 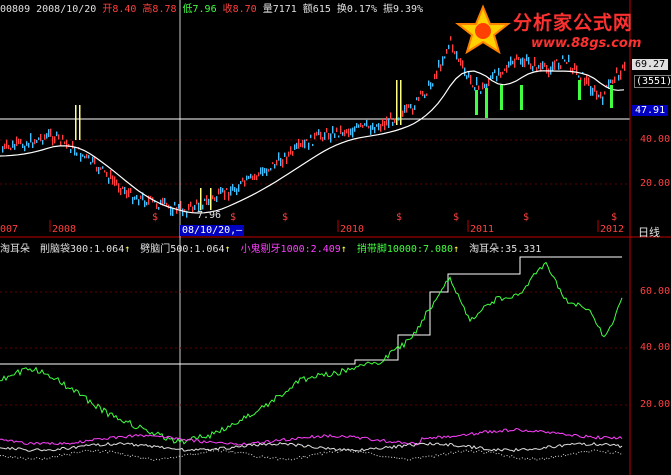 I want to click on amount-label: 额, so click(x=307, y=9).